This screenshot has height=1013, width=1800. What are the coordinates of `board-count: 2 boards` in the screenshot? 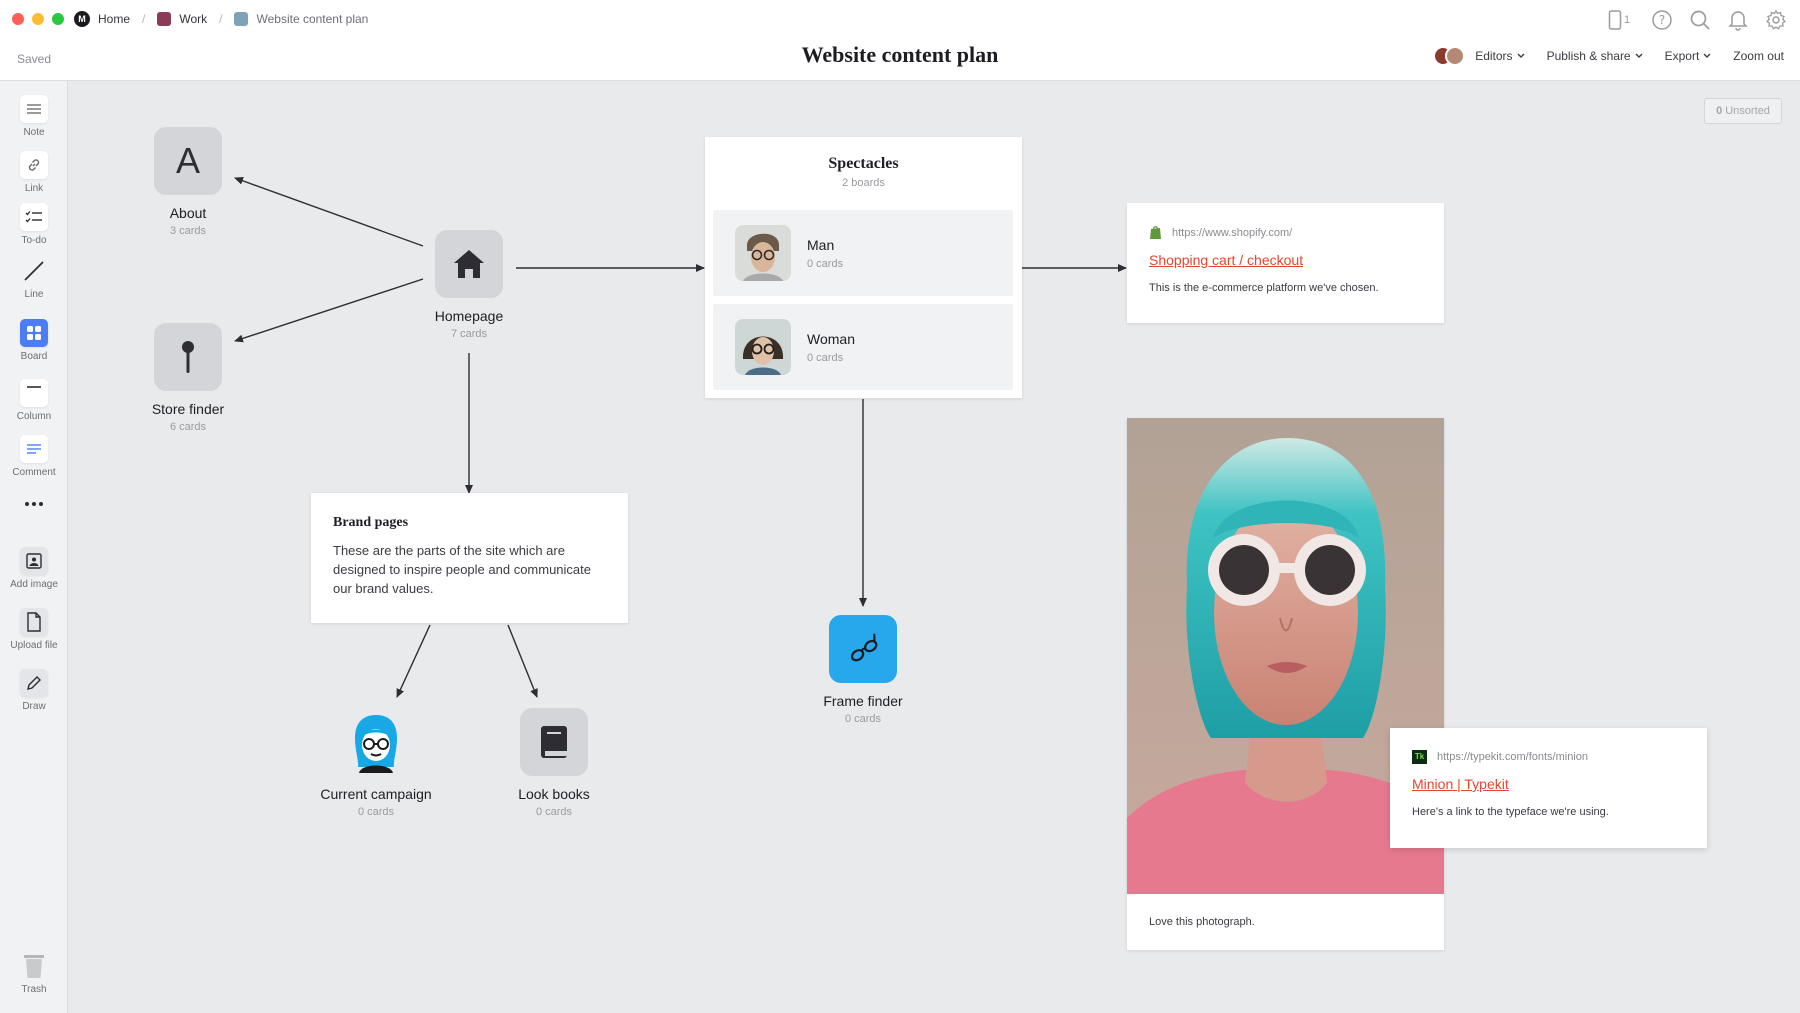 It's located at (863, 183).